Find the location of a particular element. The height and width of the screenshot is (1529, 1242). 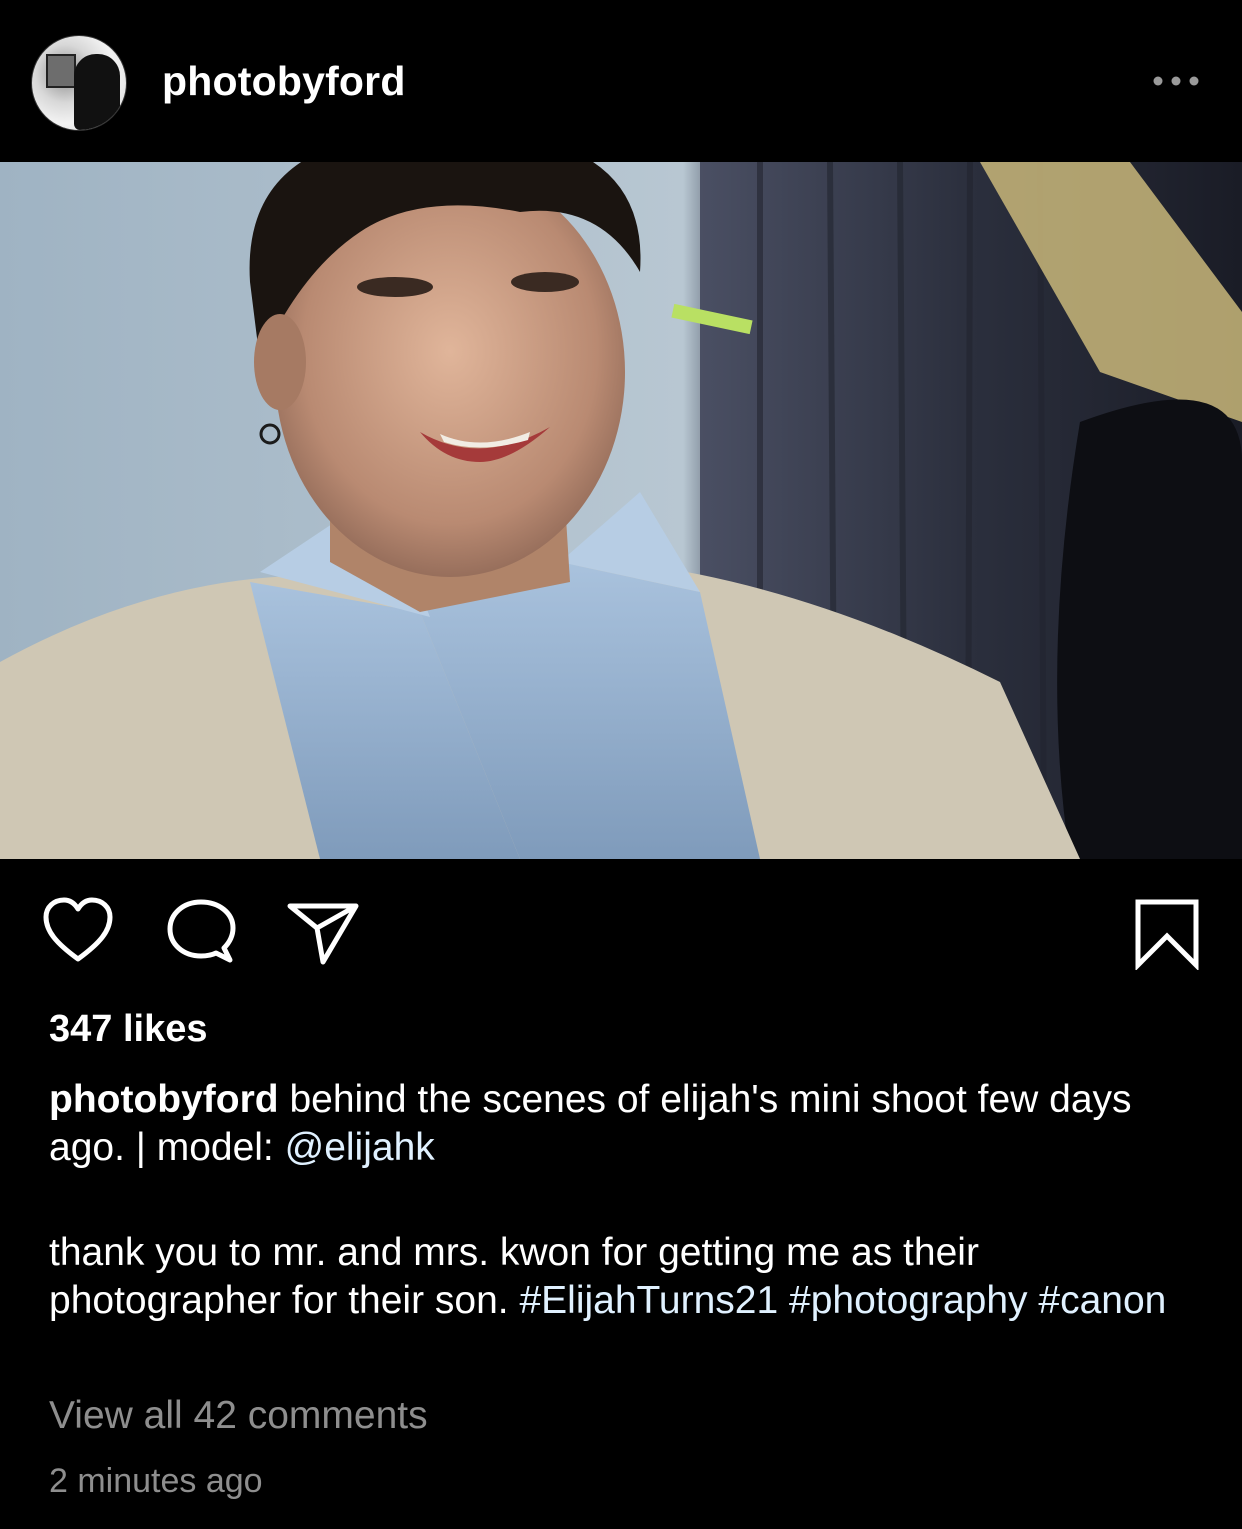

more-options-icon is located at coordinates (1176, 81).